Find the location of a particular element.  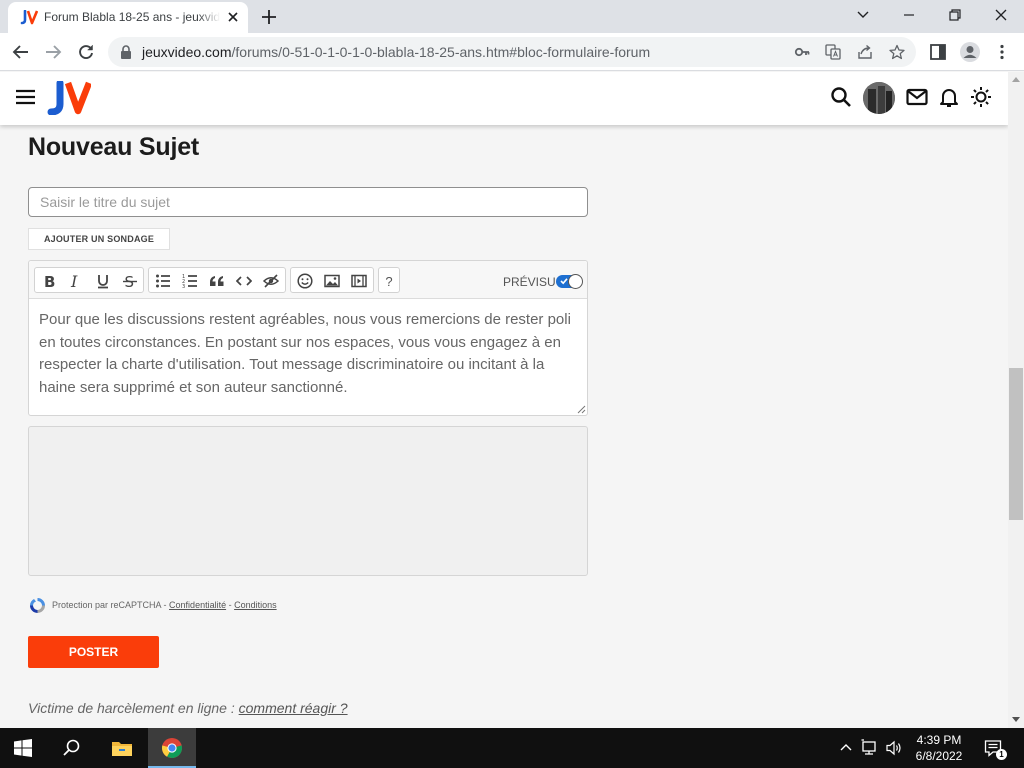

browser-tab: Forum Blabla 18-25 ans - jeuxvideo.com is located at coordinates (128, 17).